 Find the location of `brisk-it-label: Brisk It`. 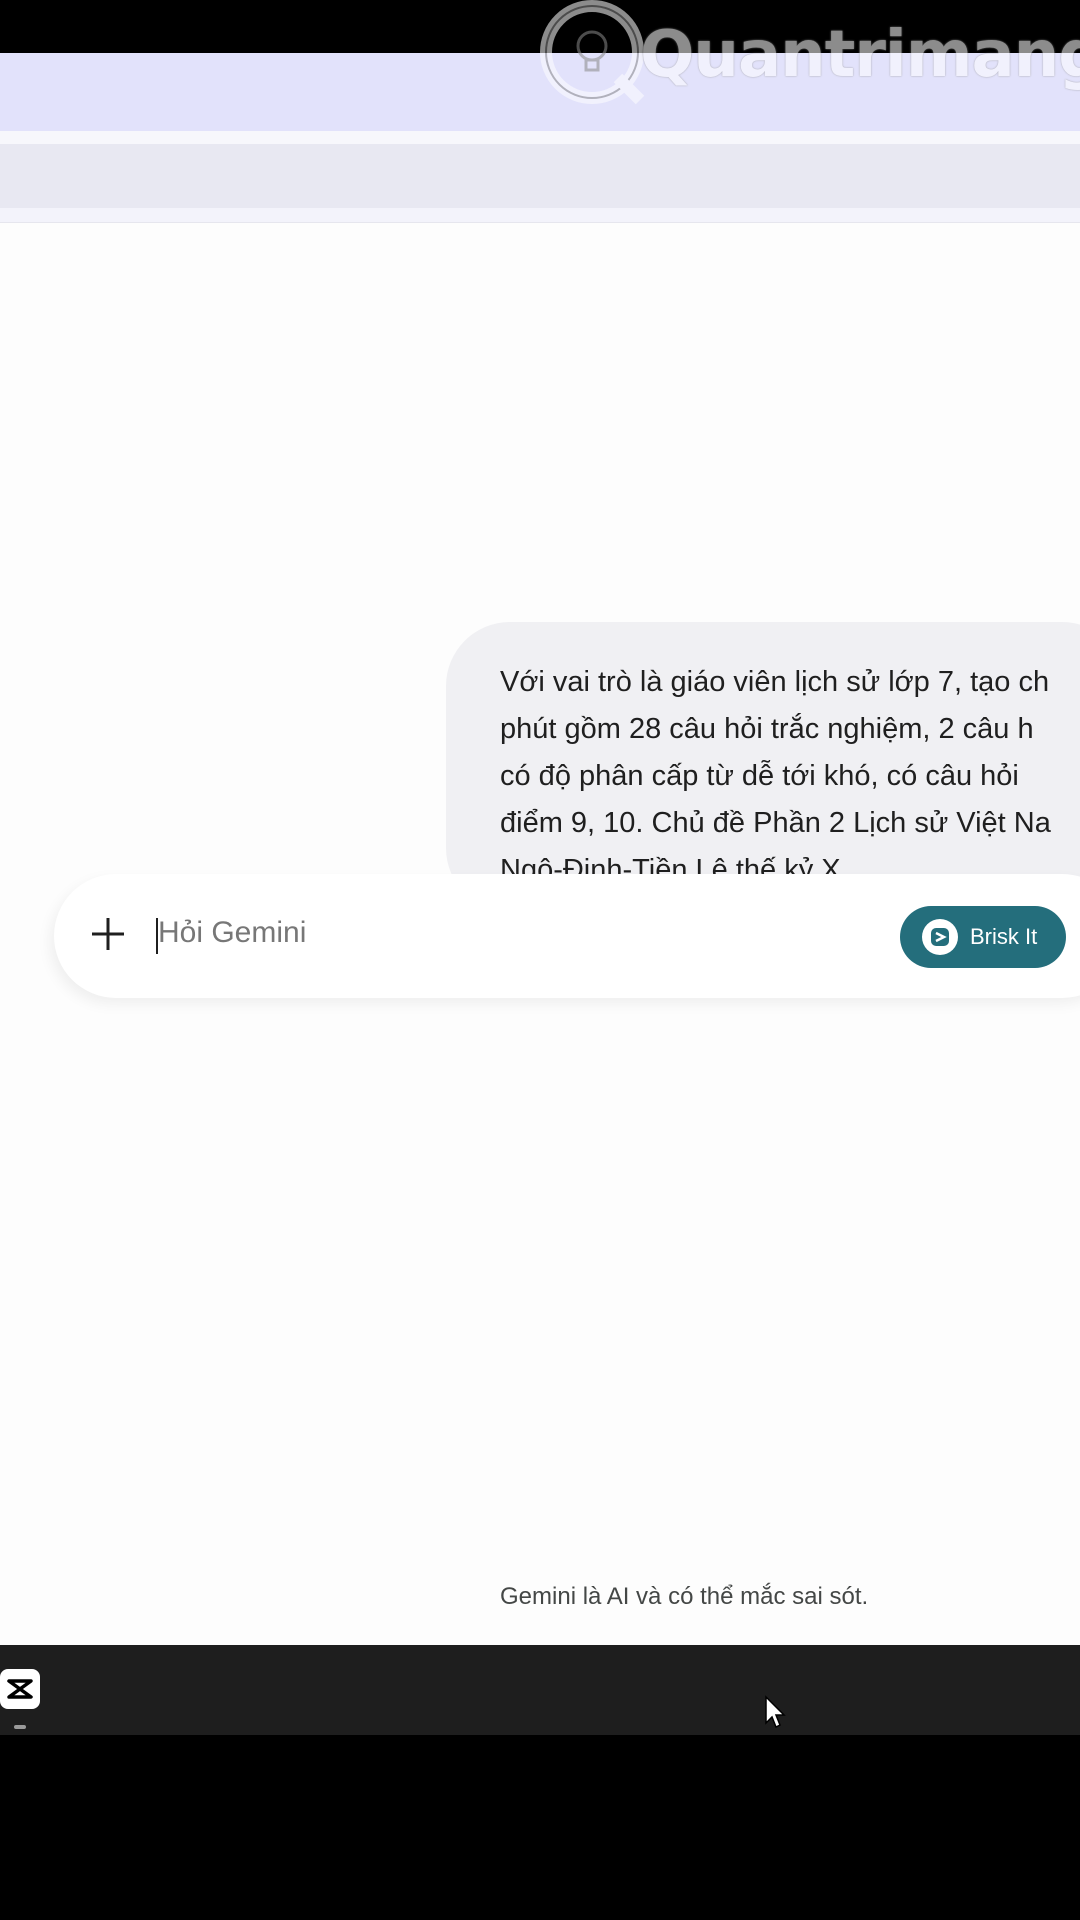

brisk-it-label: Brisk It is located at coordinates (1004, 936).